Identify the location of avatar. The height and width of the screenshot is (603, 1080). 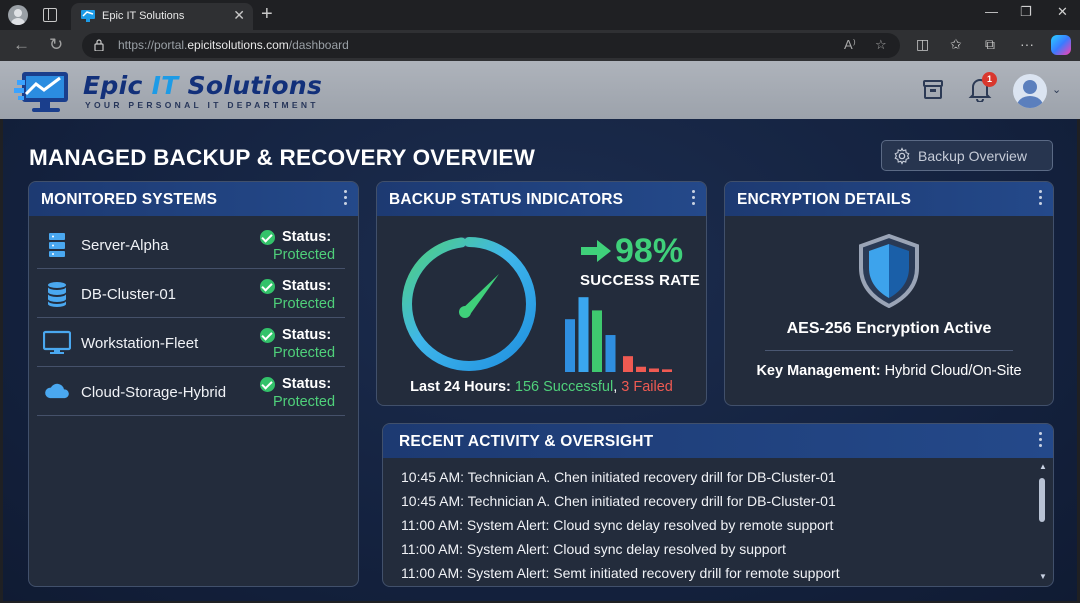
(1030, 91).